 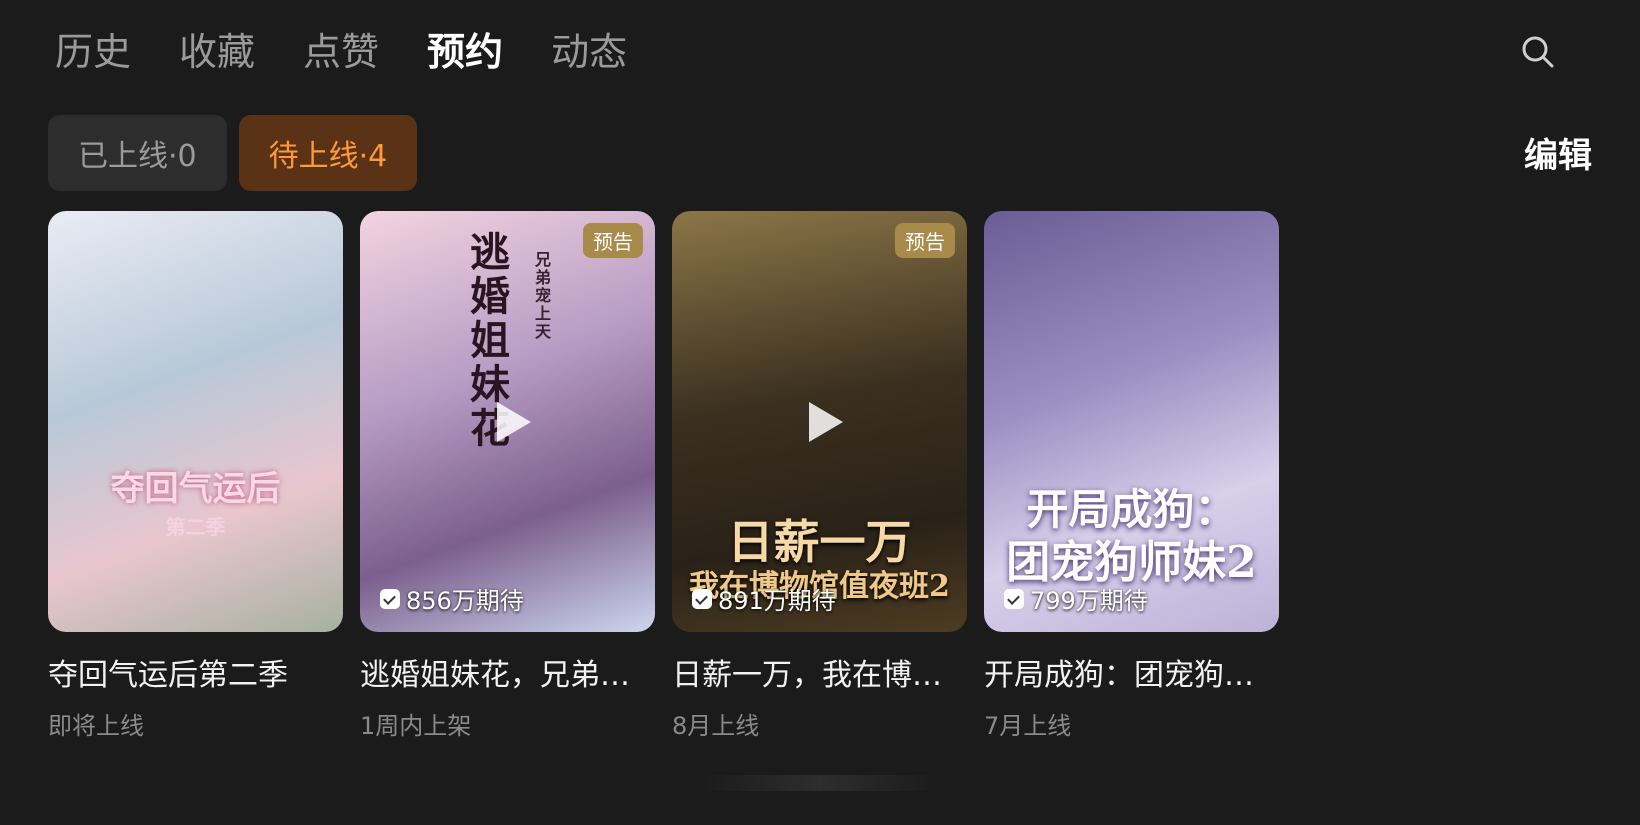 I want to click on top-tabs: 历史 收藏 点赞 预约 动态, so click(x=341, y=52).